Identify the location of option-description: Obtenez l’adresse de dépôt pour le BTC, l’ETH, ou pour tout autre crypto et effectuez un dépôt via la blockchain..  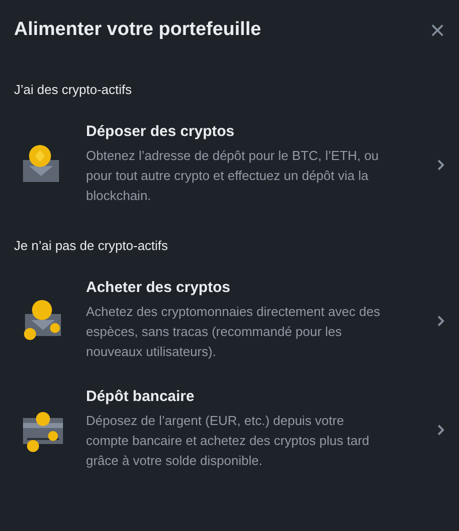
(233, 176).